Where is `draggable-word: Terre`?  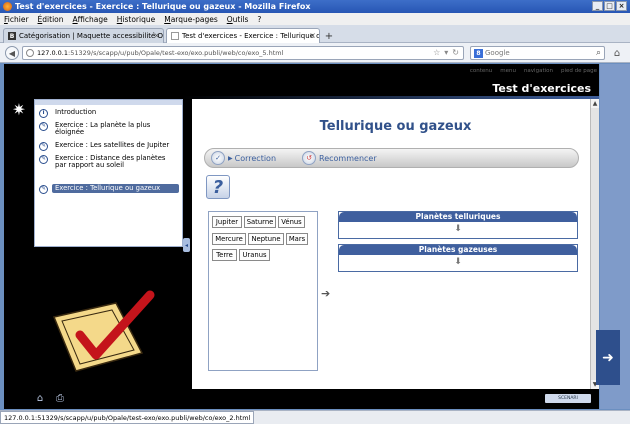
draggable-word: Terre is located at coordinates (224, 255).